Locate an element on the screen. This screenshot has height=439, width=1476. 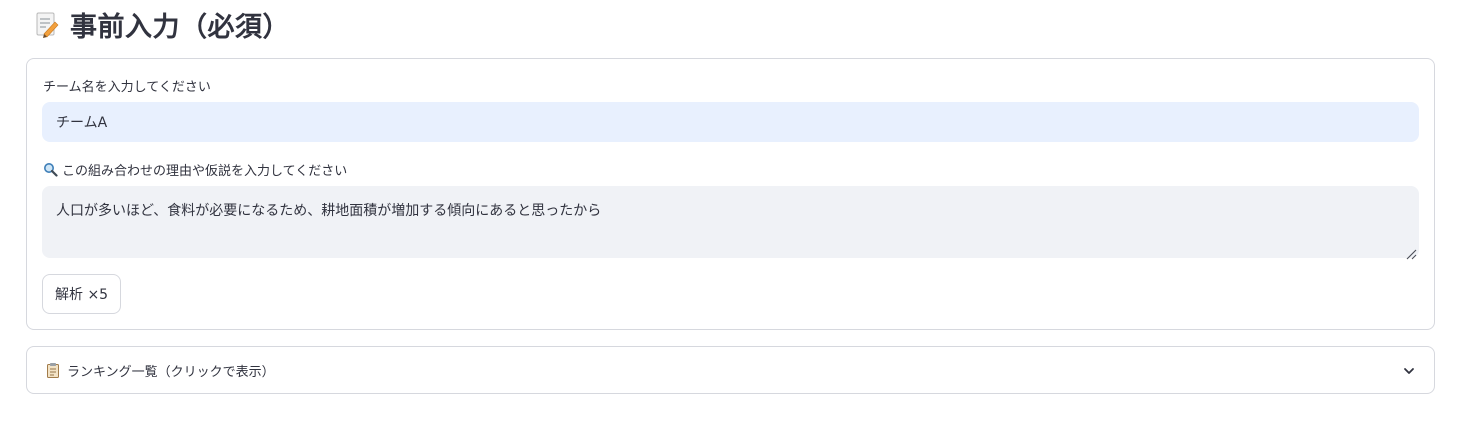
resize-handle-icon is located at coordinates (1411, 252).